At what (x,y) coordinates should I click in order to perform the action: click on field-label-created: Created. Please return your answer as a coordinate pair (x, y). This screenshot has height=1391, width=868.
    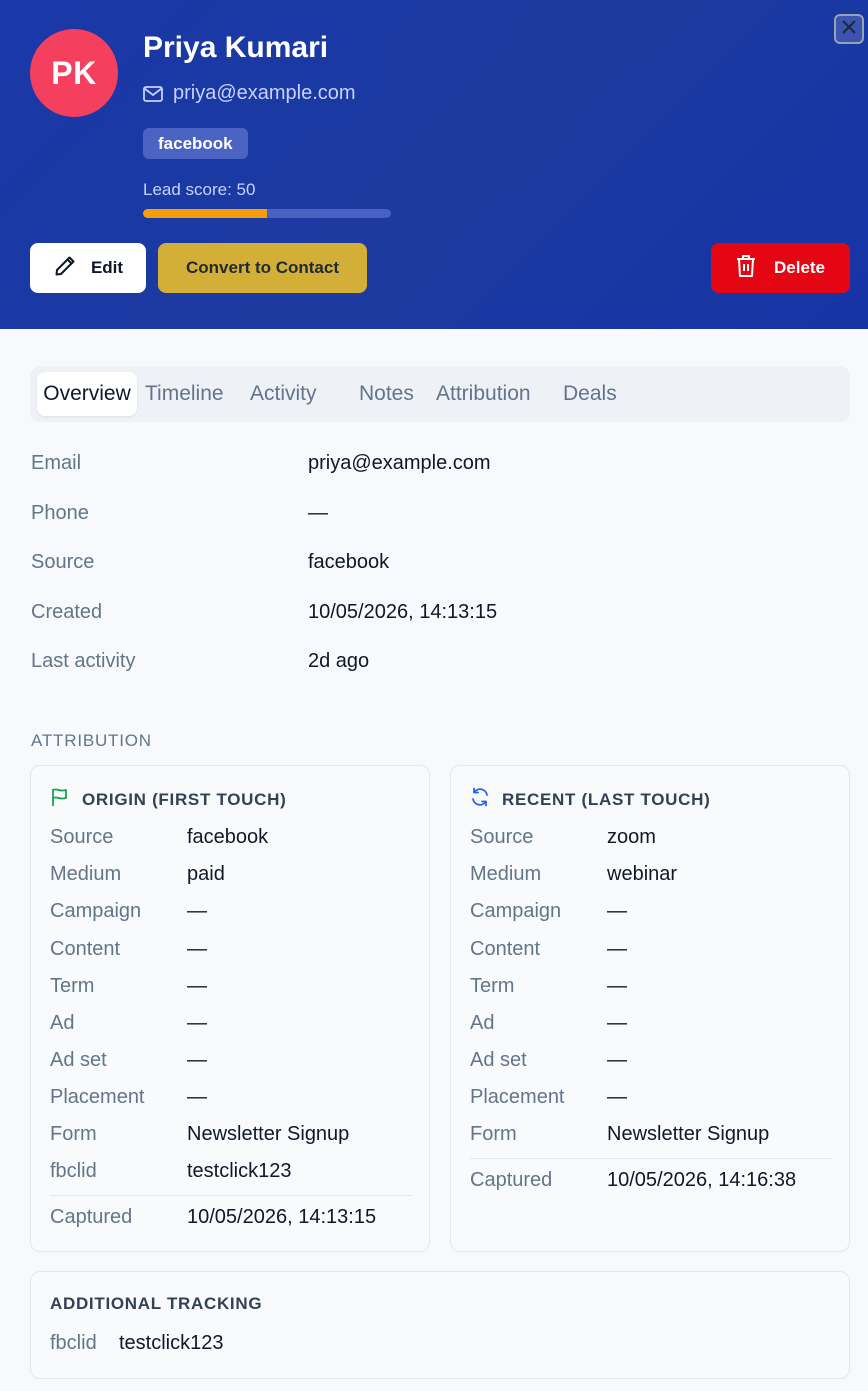
    Looking at the image, I should click on (67, 612).